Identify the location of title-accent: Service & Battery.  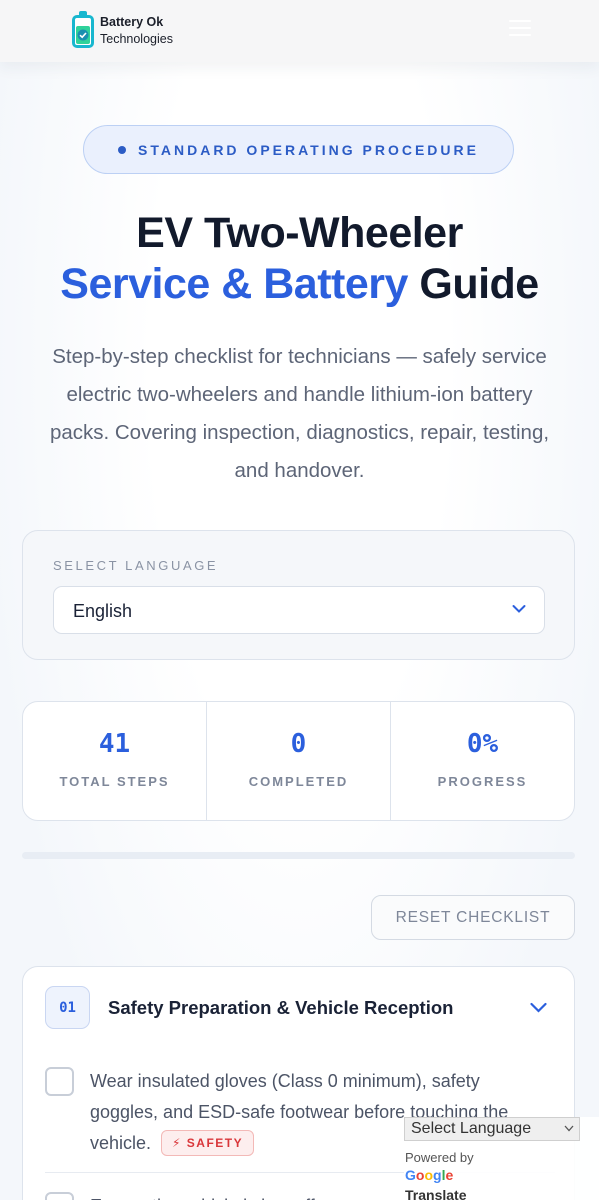
(234, 284).